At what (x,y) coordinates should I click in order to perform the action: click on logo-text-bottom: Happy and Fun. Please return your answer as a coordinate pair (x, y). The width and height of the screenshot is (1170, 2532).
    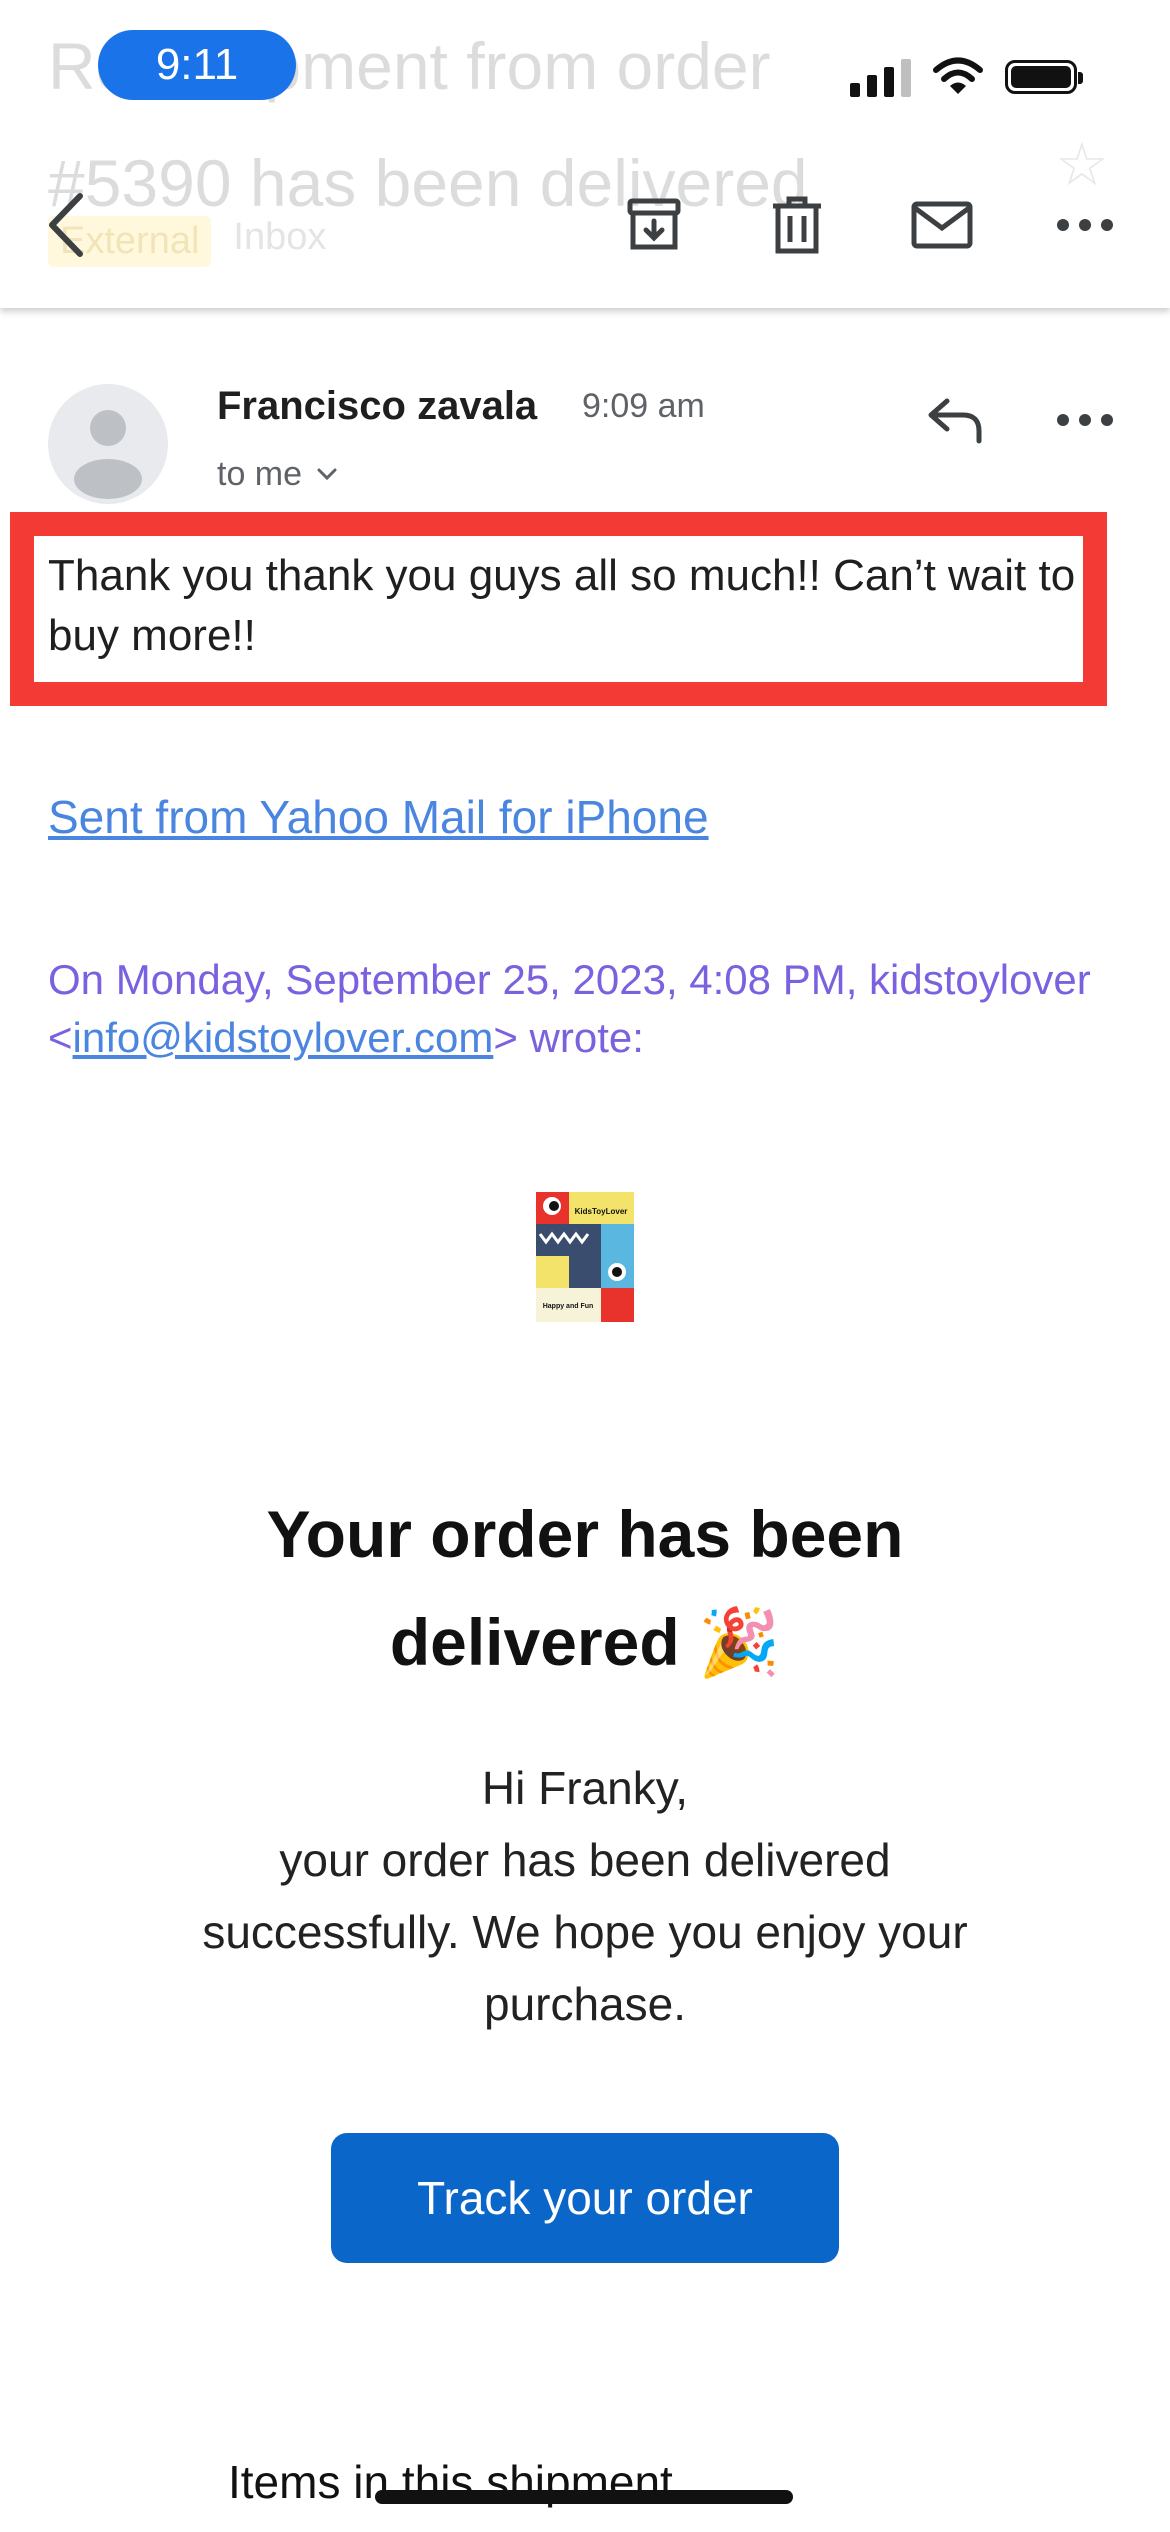
    Looking at the image, I should click on (568, 1306).